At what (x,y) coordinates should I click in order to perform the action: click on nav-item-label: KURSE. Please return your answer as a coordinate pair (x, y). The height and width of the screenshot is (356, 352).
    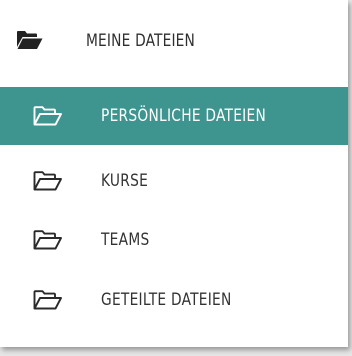
    Looking at the image, I should click on (125, 181).